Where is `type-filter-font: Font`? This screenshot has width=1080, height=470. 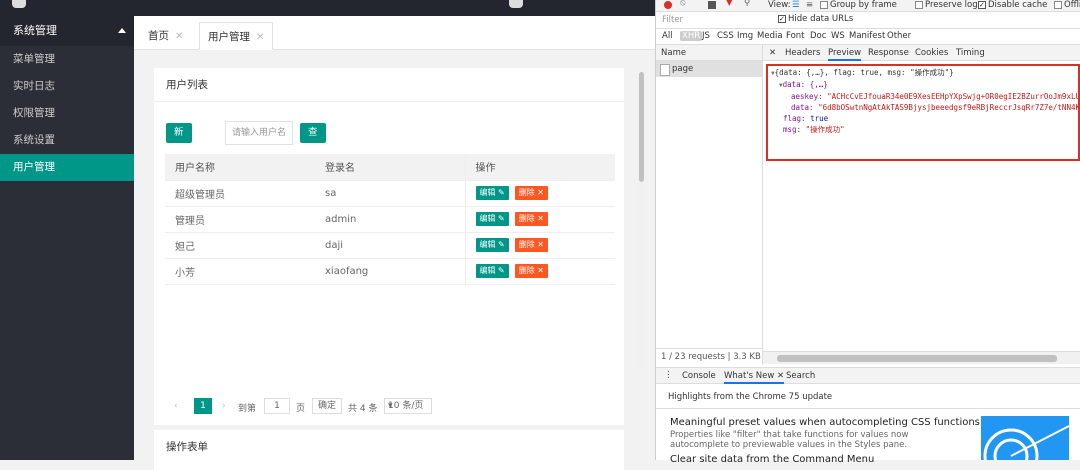
type-filter-font: Font is located at coordinates (795, 36).